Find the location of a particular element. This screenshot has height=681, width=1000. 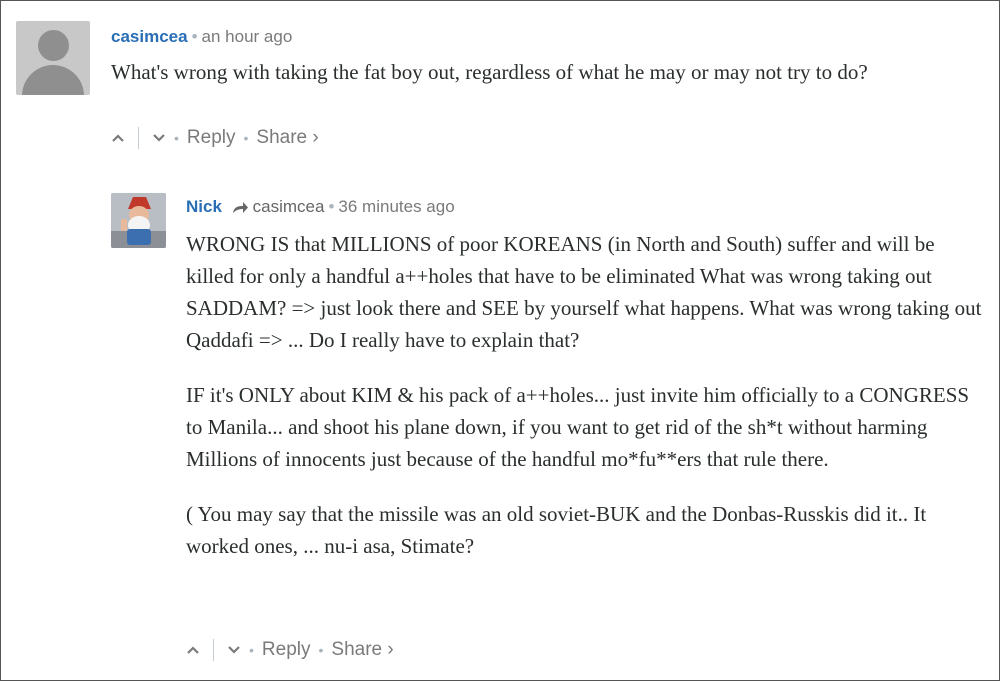

comment-meta: Nick casimcea • 36 minutes ago is located at coordinates (320, 207).